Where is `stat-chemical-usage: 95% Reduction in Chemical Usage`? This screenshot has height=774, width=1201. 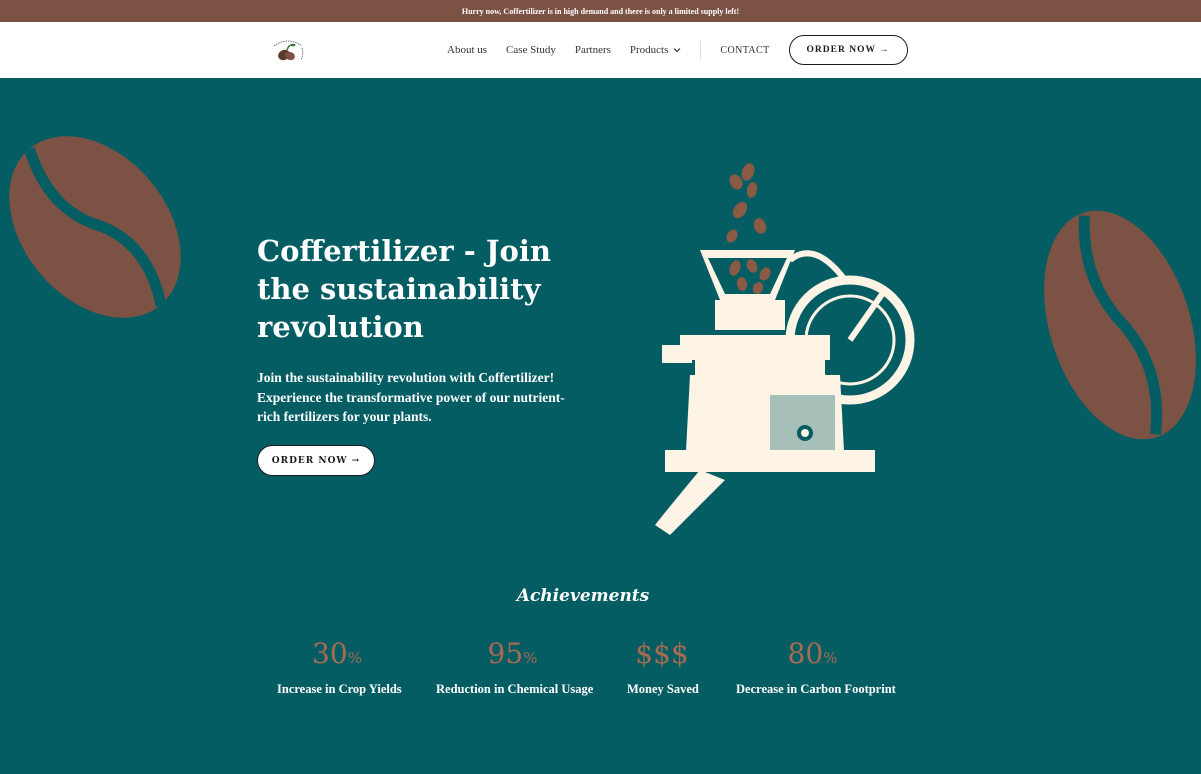
stat-chemical-usage: 95% Reduction in Chemical Usage is located at coordinates (515, 666).